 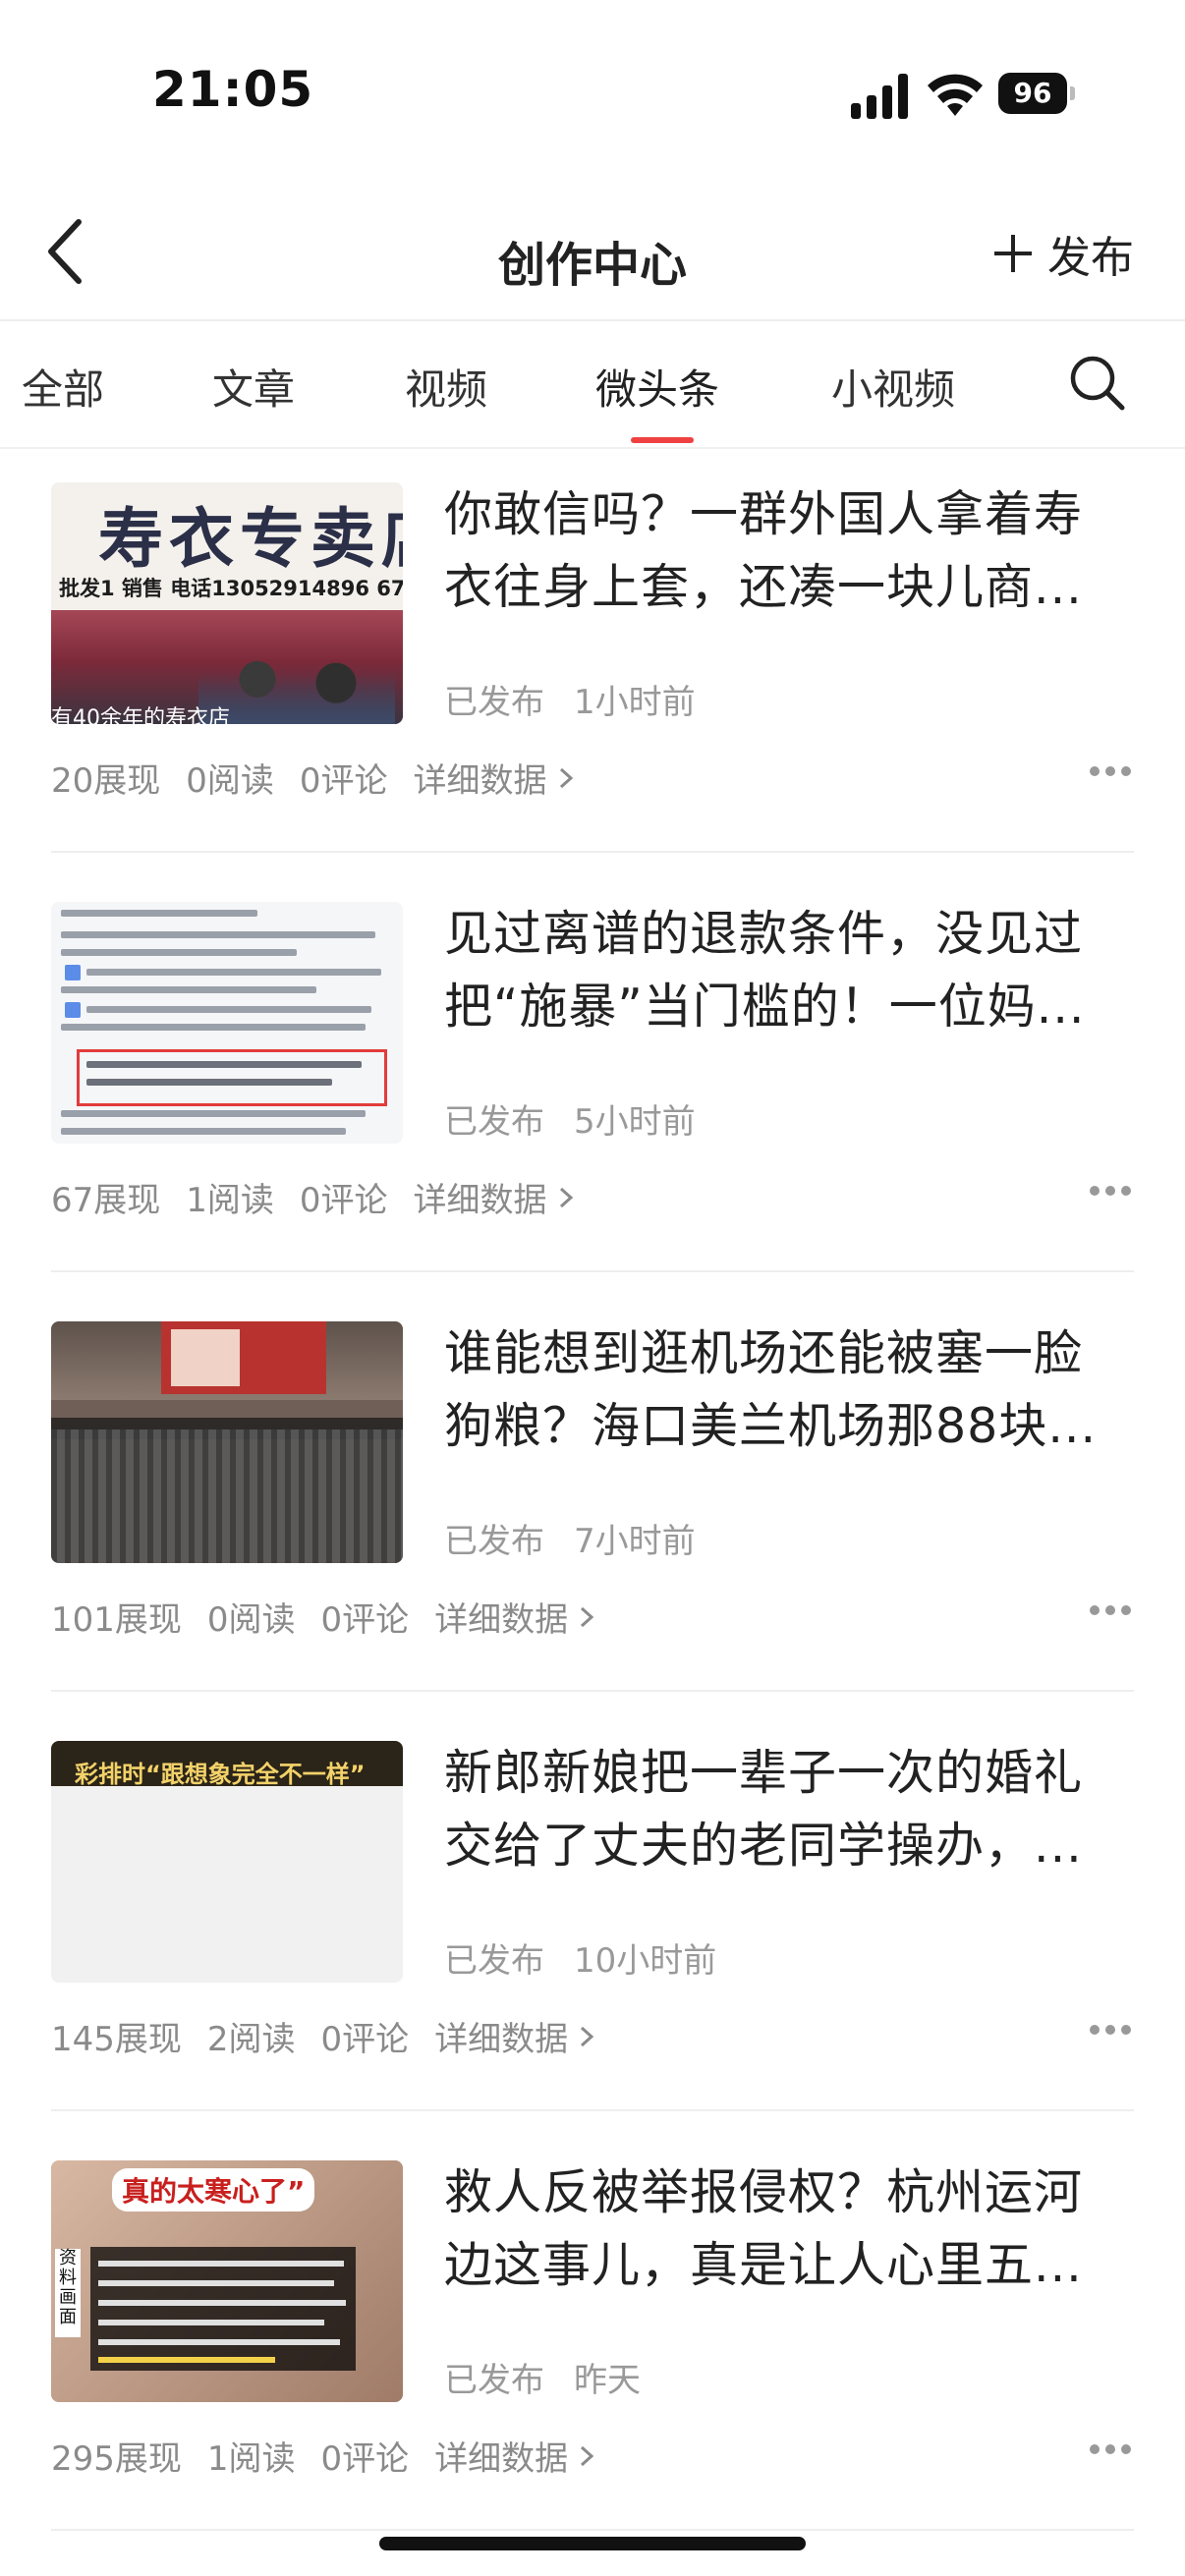 I want to click on post-status: 已发布 10小时前, so click(x=580, y=1957).